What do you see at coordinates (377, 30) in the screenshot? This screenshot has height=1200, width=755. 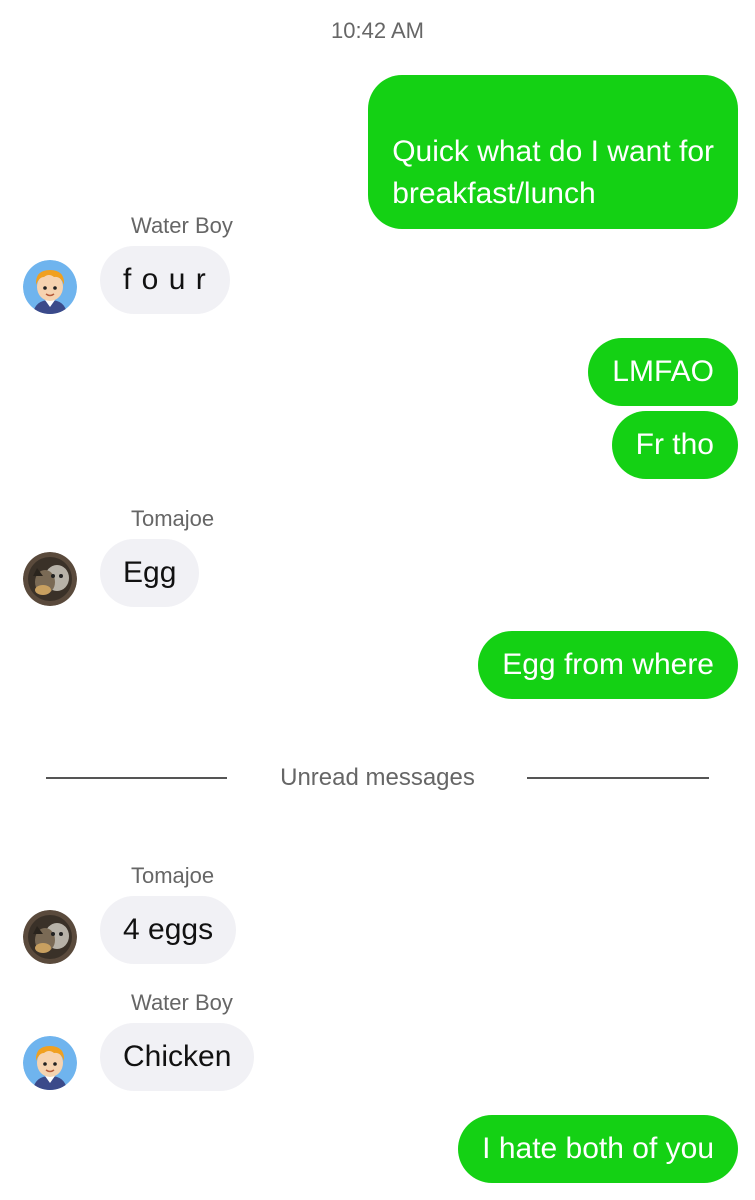 I see `timestamp: 10:42 AM` at bounding box center [377, 30].